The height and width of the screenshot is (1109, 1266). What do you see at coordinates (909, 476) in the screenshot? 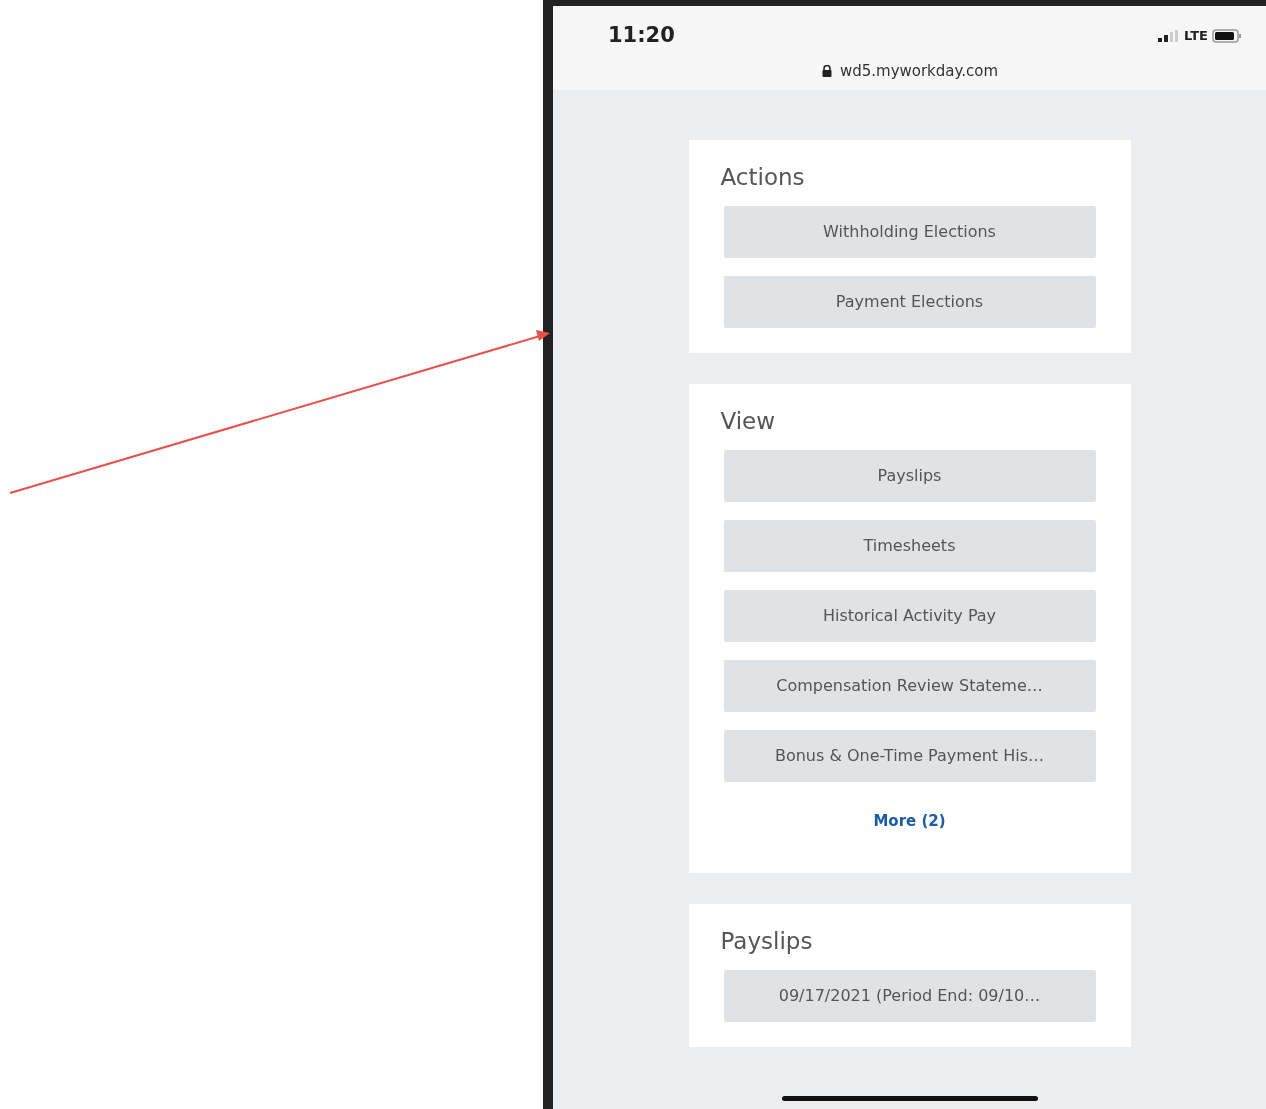
I see `menu-button: Payslips` at bounding box center [909, 476].